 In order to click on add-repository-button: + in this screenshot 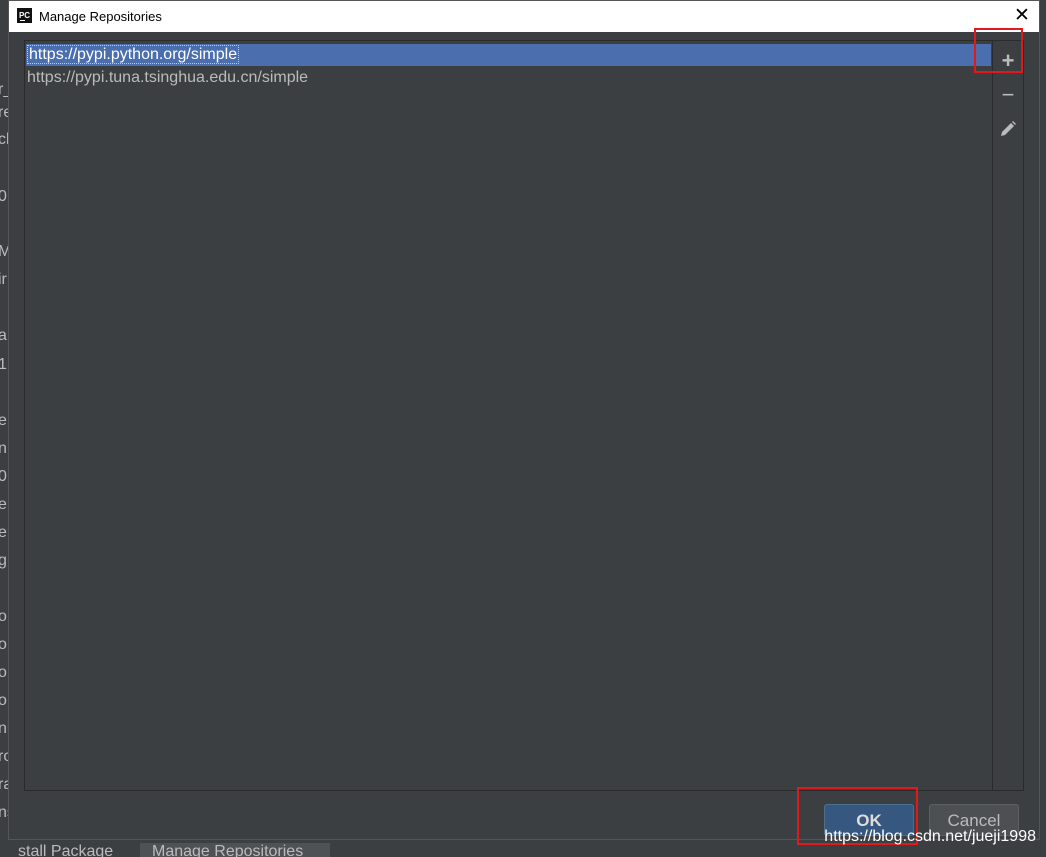, I will do `click(1008, 61)`.